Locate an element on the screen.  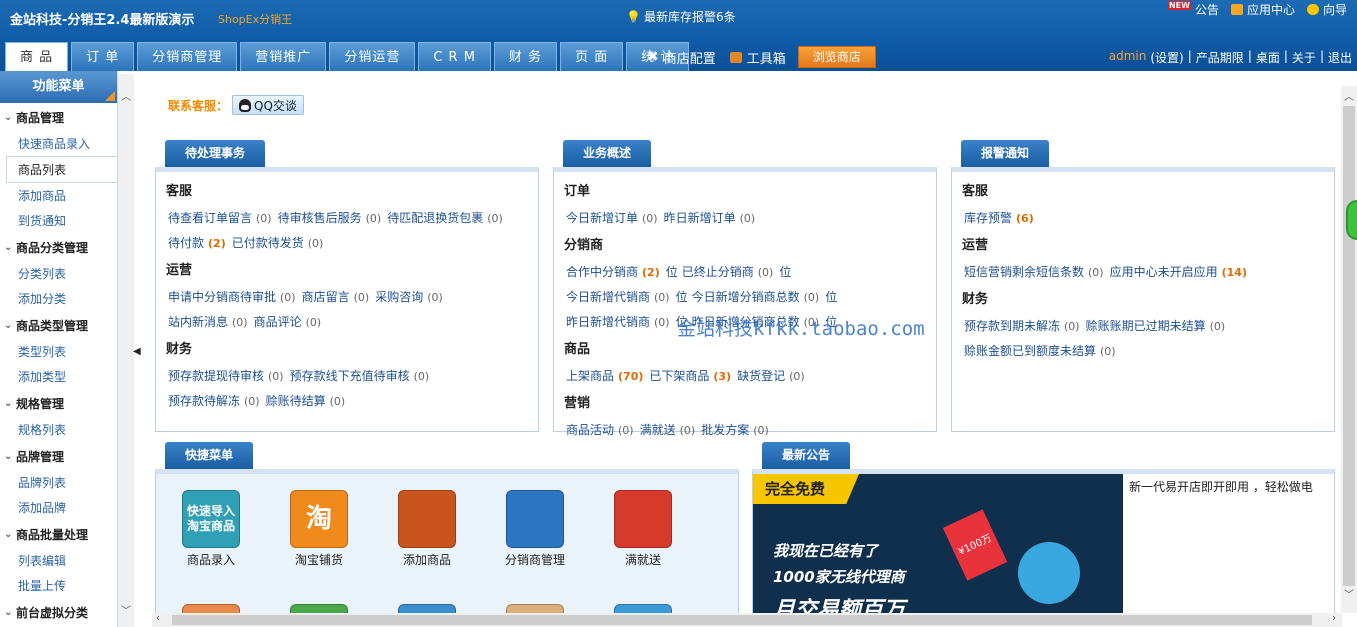
sidebar-item: 品牌列表 is located at coordinates (58, 482).